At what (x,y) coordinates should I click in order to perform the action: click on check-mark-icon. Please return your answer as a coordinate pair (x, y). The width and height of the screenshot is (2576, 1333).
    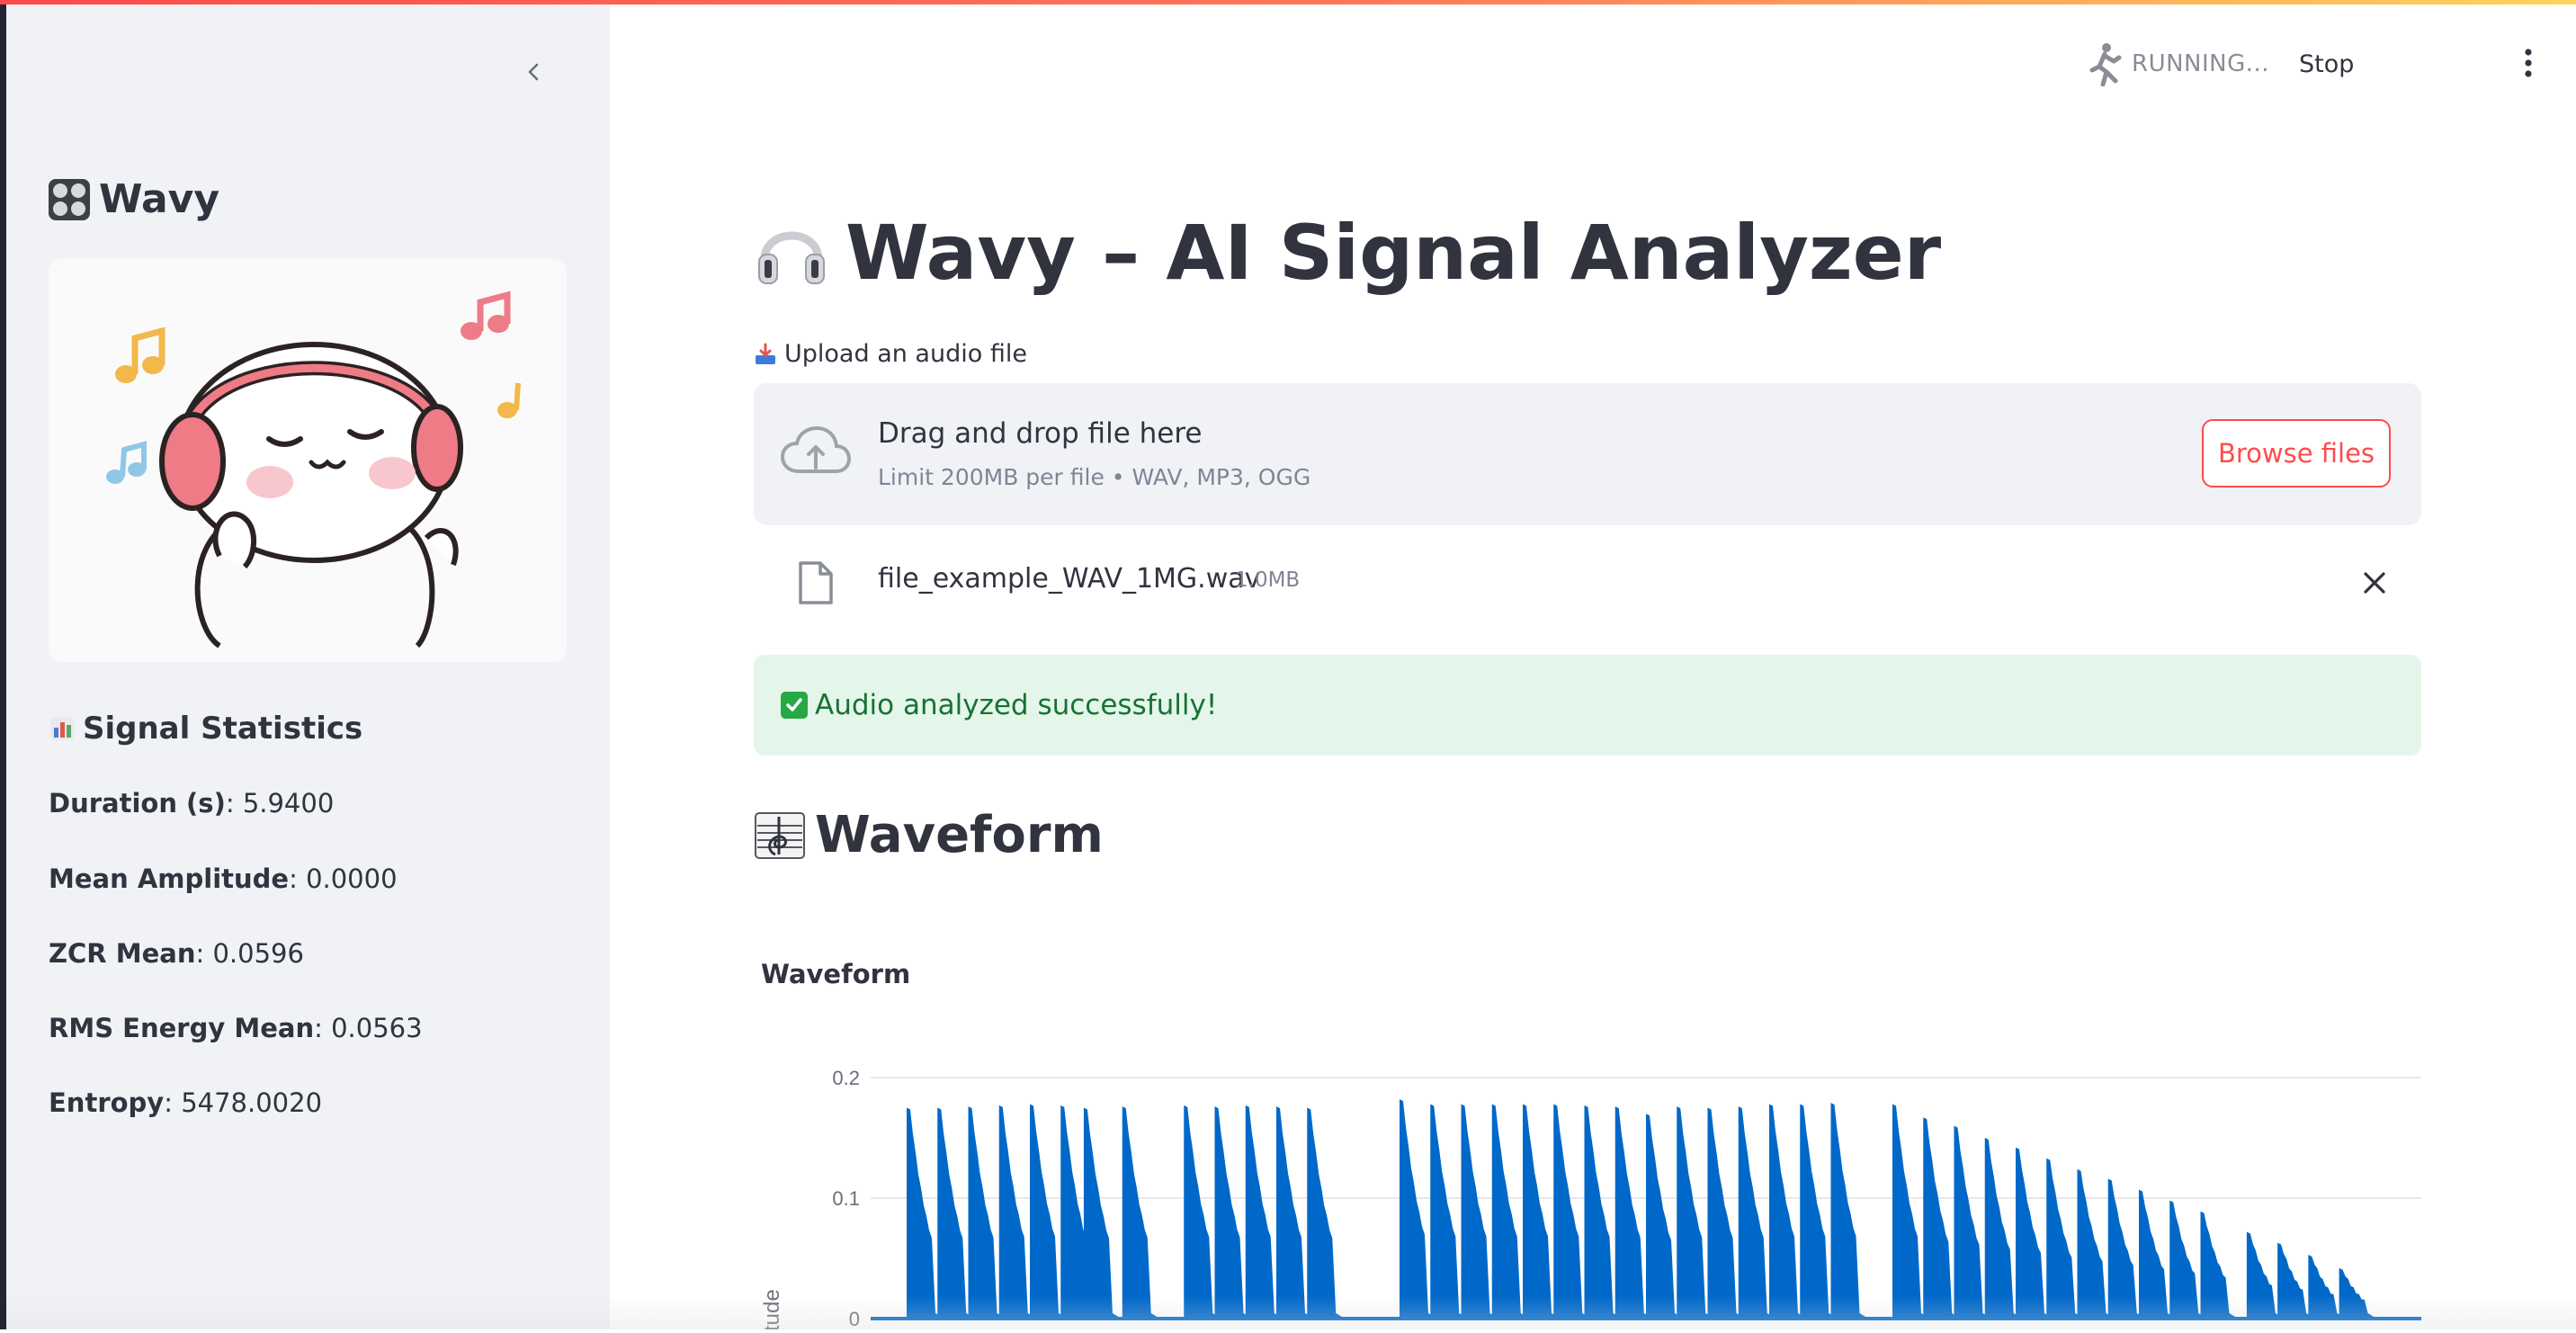
    Looking at the image, I should click on (794, 705).